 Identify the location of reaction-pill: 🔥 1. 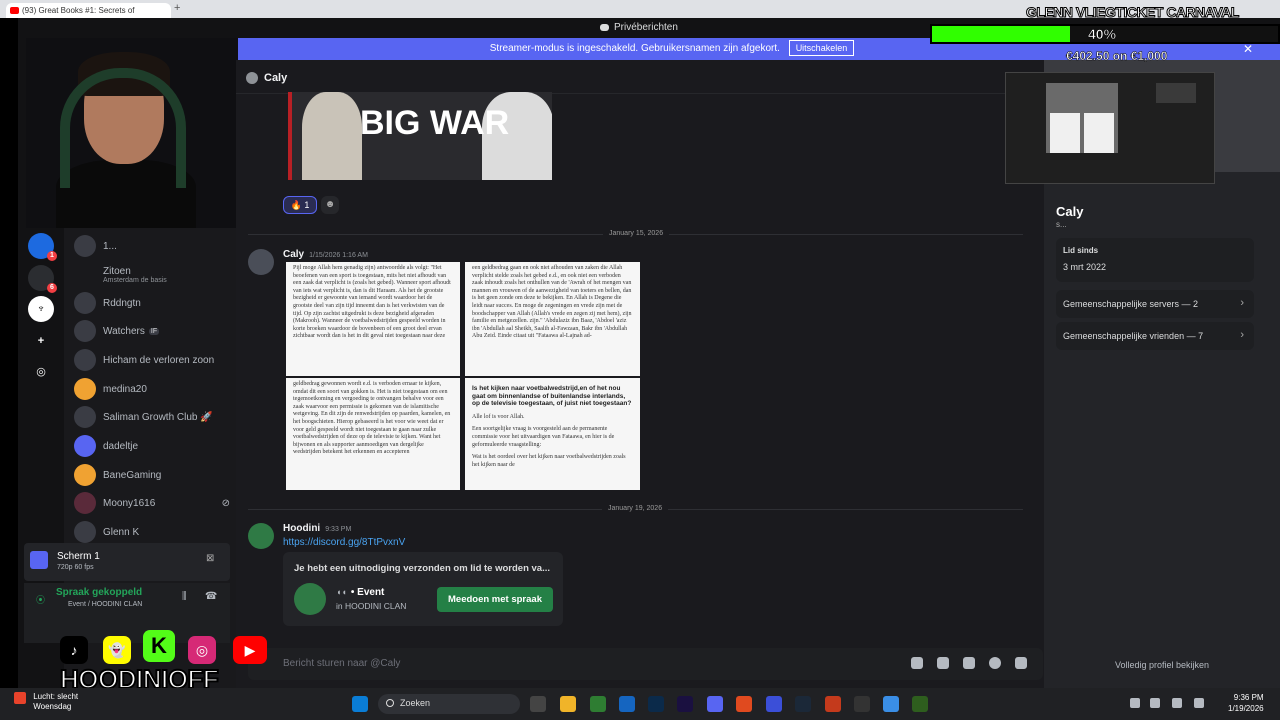
(300, 205).